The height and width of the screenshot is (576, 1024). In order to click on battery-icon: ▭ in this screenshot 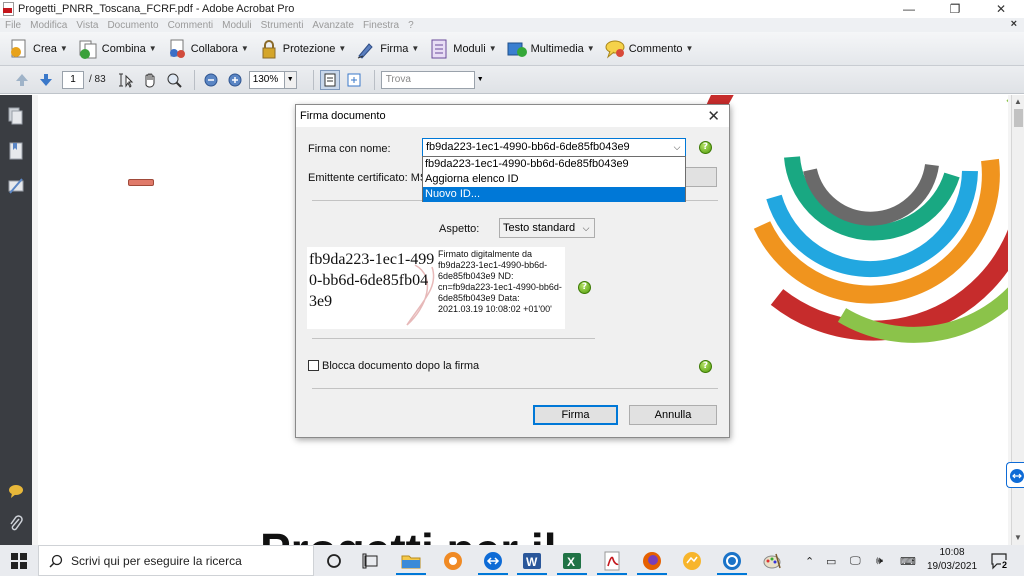, I will do `click(831, 561)`.